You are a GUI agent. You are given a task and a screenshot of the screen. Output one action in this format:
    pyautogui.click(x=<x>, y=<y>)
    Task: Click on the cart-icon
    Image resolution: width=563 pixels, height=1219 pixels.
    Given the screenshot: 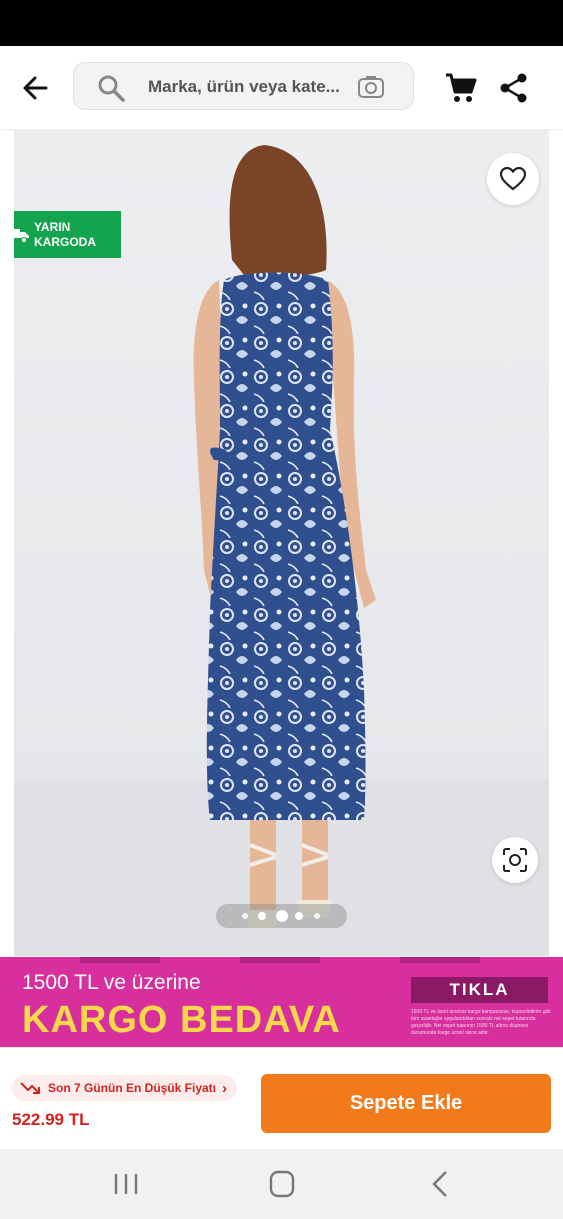 What is the action you would take?
    pyautogui.click(x=461, y=87)
    